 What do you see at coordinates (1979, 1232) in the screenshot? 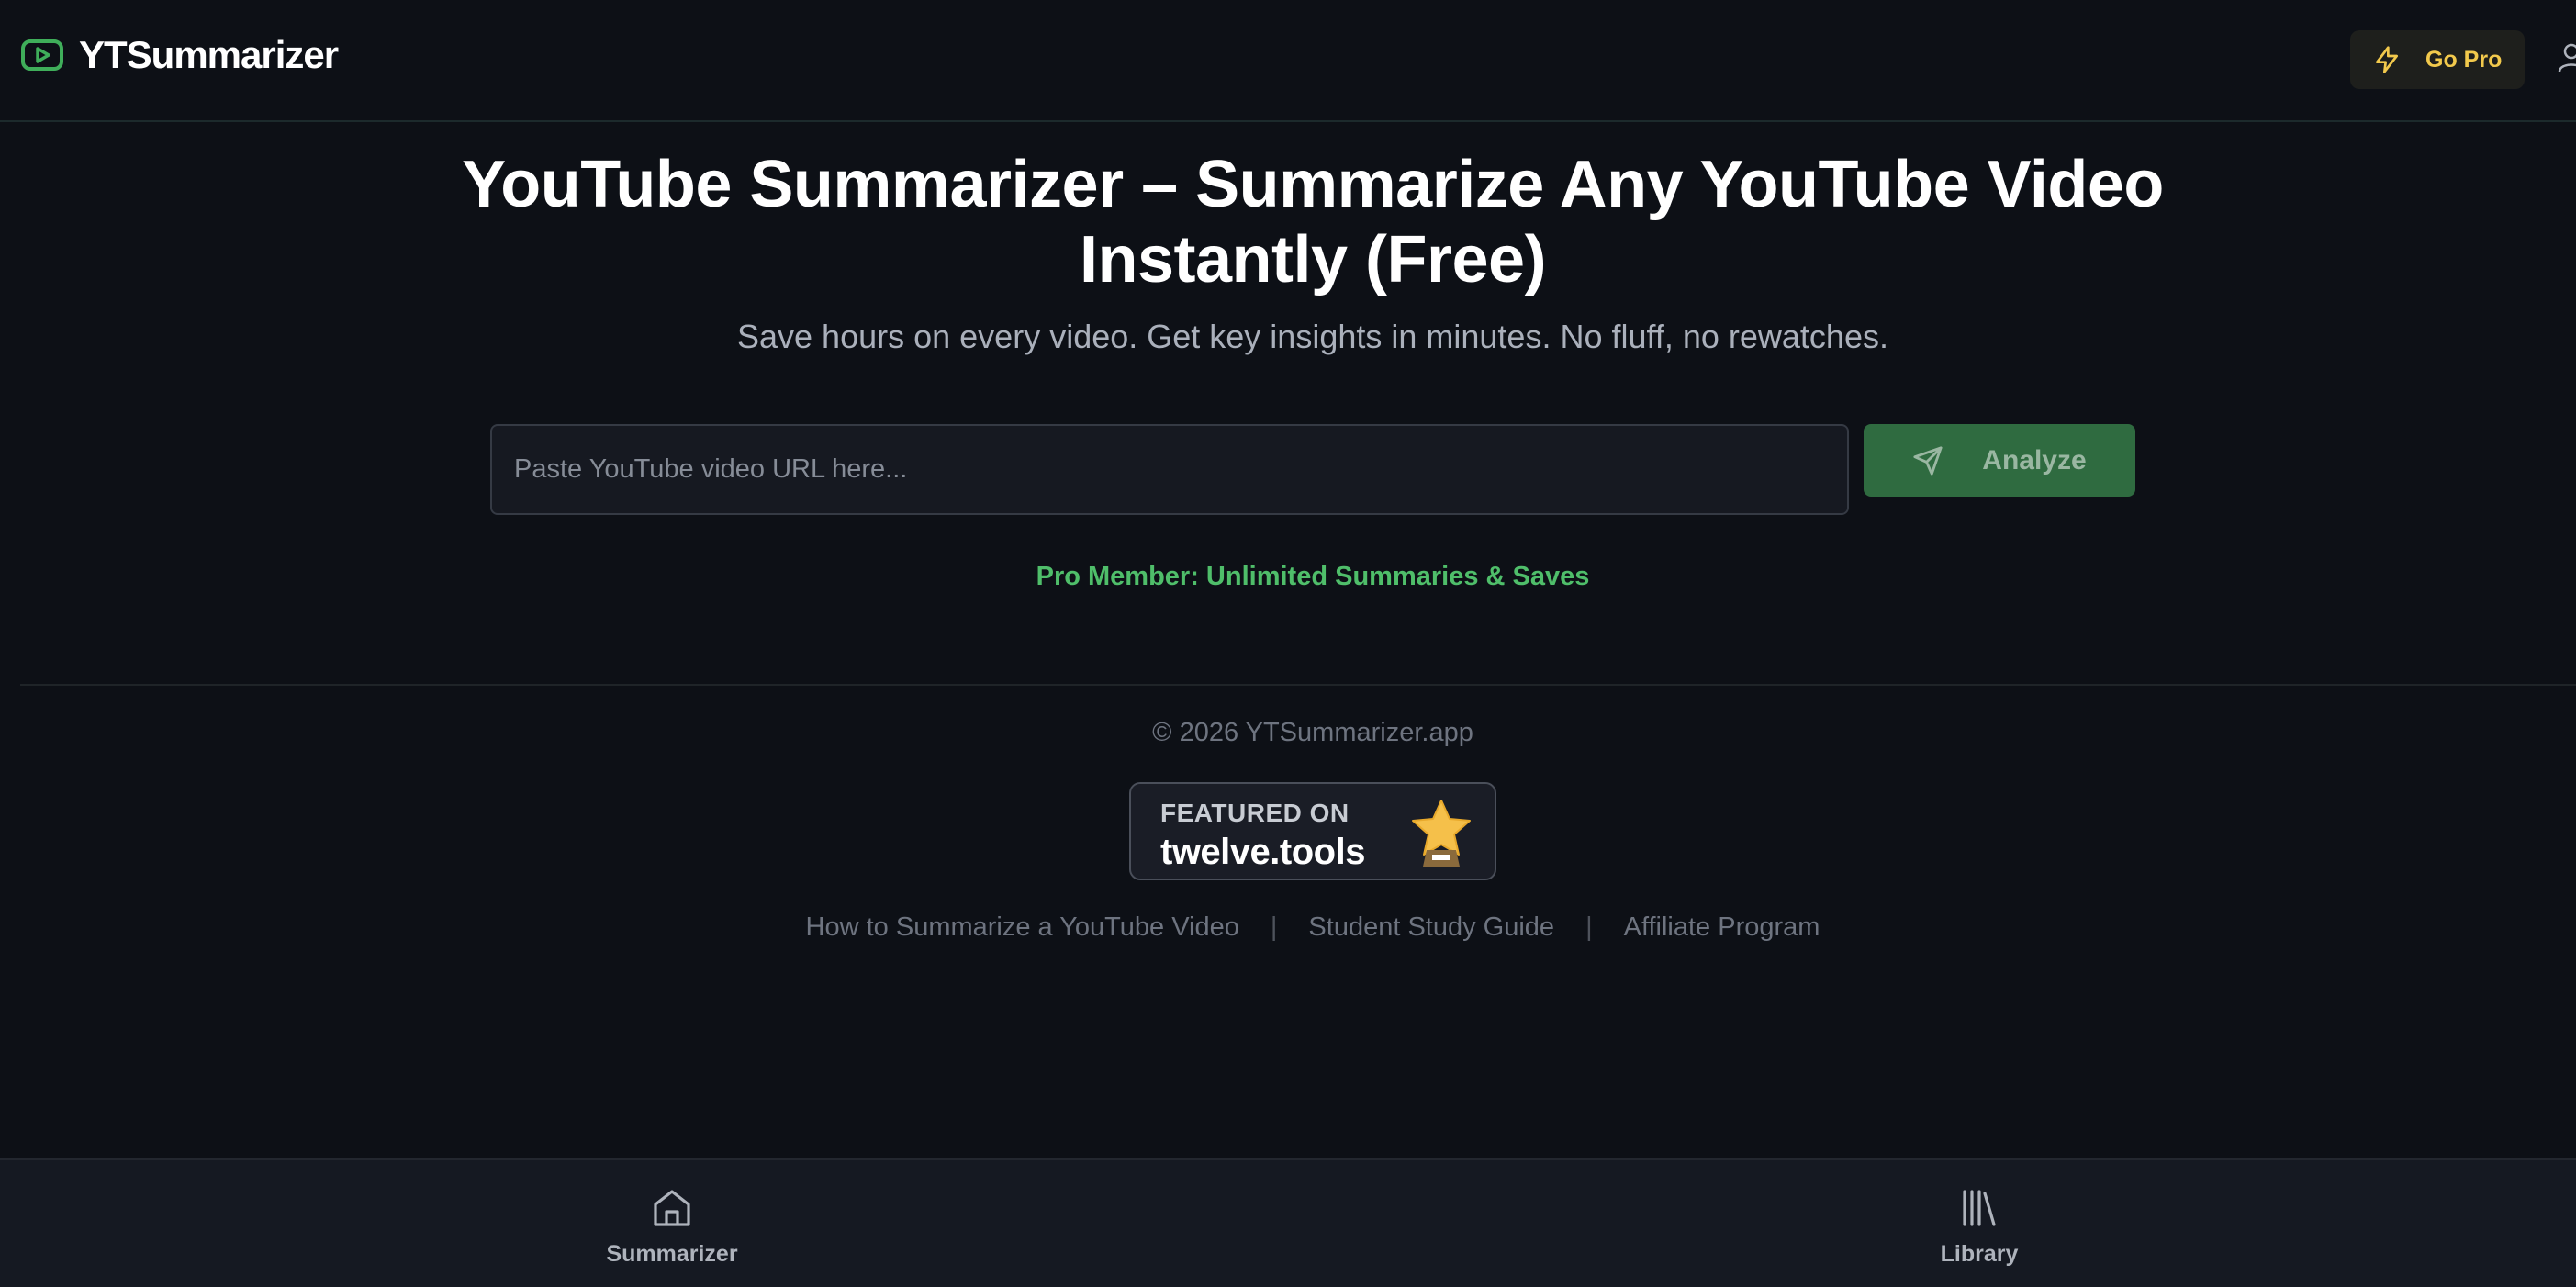
I see `nav-item-library: Library` at bounding box center [1979, 1232].